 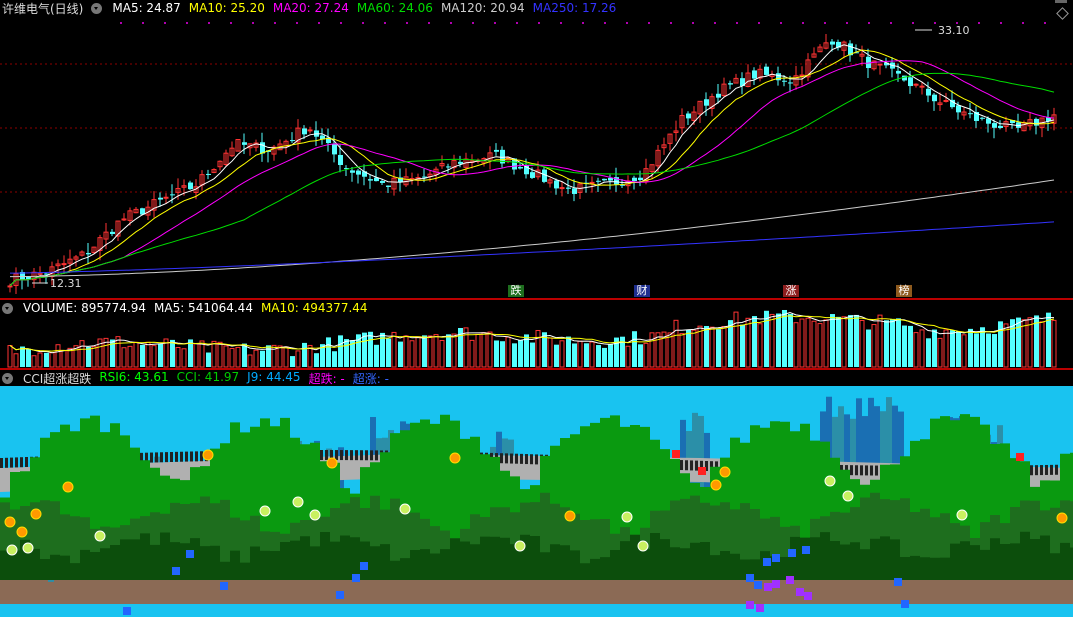 I want to click on volume-label: VOLUME: 895774.94, so click(x=84, y=308).